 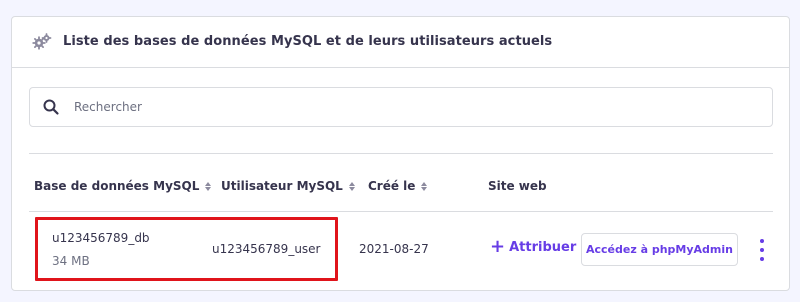 I want to click on column-header-user-label: Utilisateur MySQL, so click(x=282, y=186).